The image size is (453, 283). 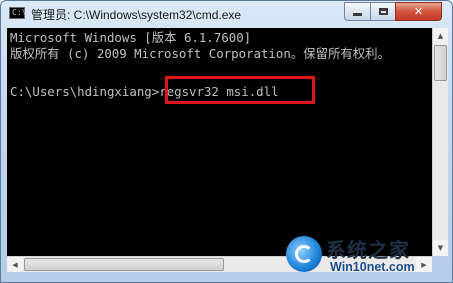 I want to click on close-icon: ✕, so click(x=418, y=11).